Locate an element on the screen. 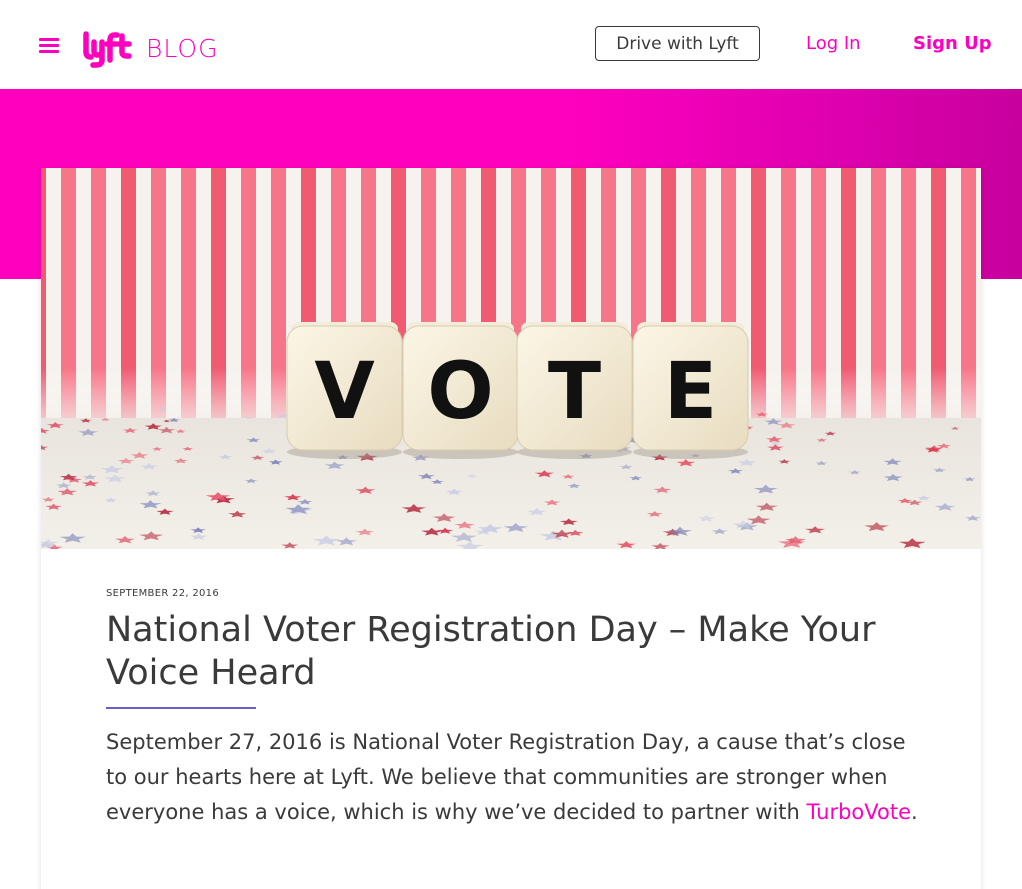 The width and height of the screenshot is (1022, 889). vote-letter: O is located at coordinates (460, 392).